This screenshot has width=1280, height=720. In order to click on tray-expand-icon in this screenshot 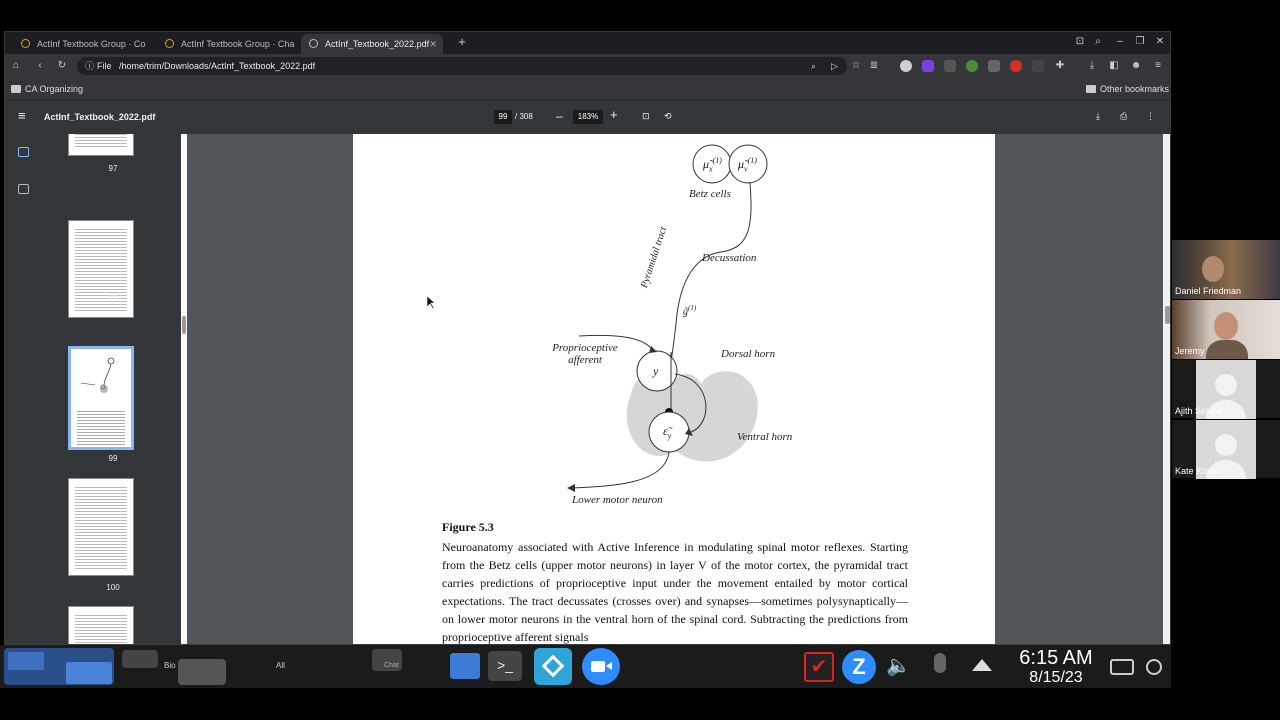, I will do `click(982, 665)`.